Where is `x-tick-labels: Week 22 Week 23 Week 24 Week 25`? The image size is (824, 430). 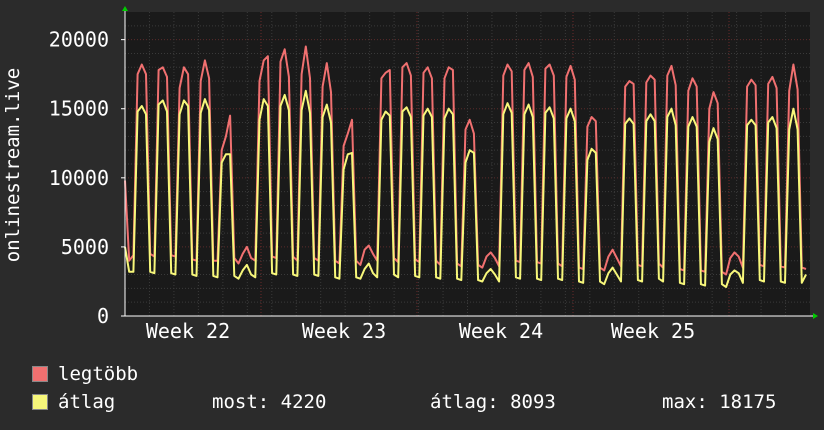 x-tick-labels: Week 22 Week 23 Week 24 Week 25 is located at coordinates (420, 331).